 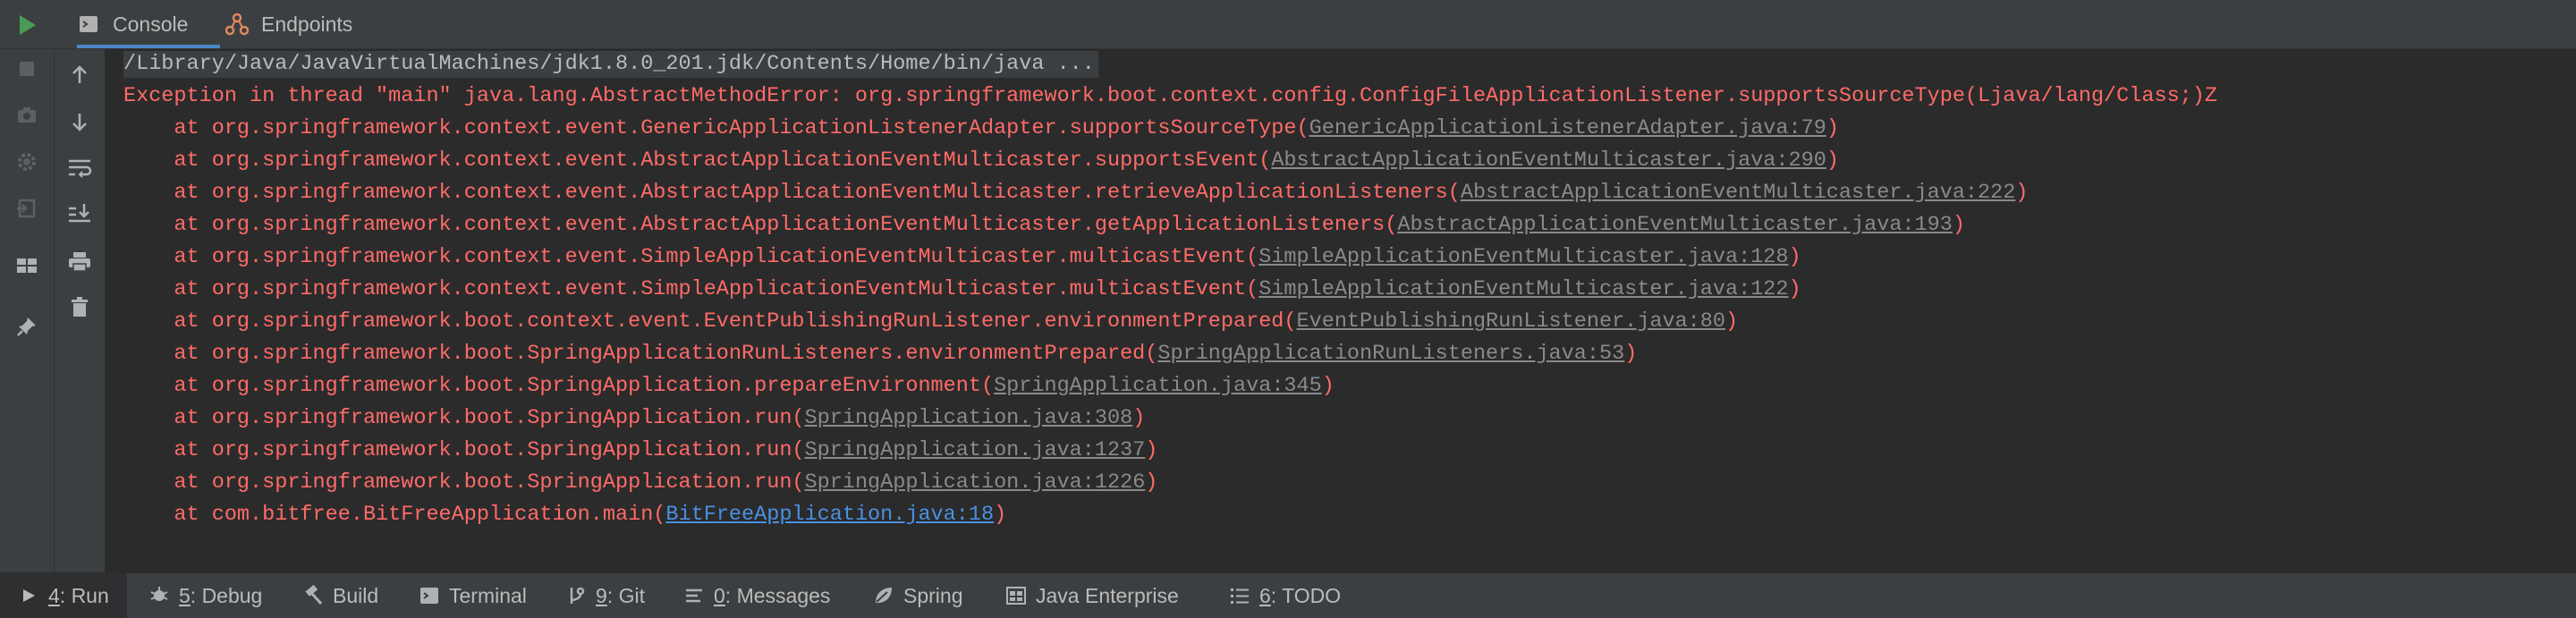 I want to click on todo-key: 6, so click(x=1265, y=595).